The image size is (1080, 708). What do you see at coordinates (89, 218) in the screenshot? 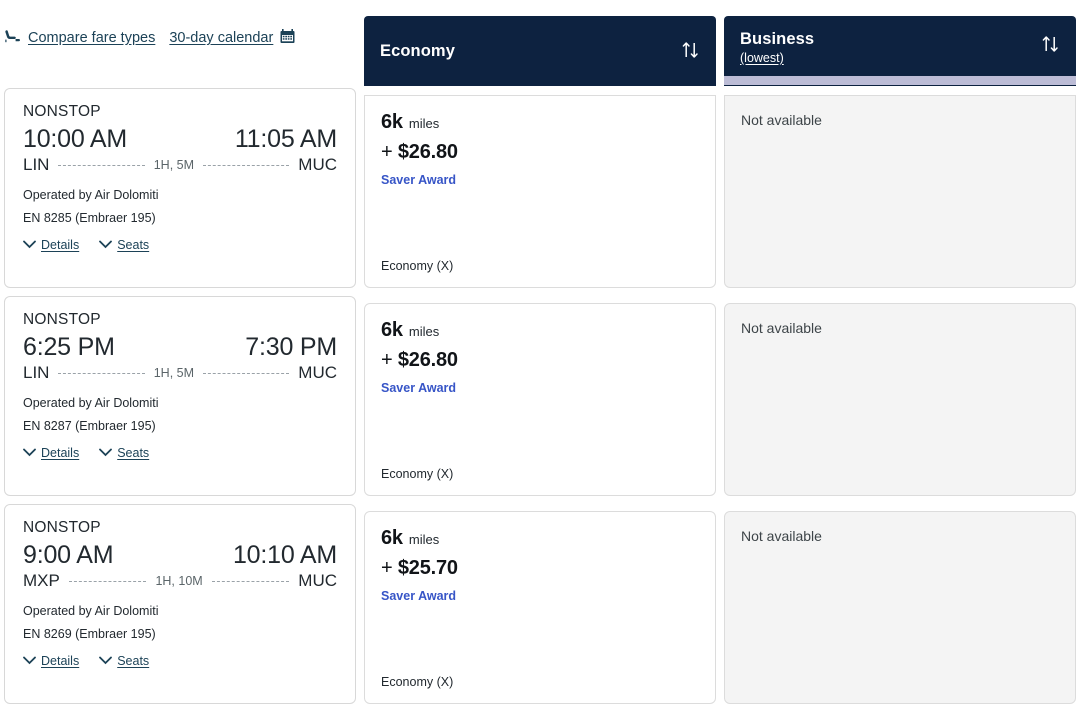
I see `flight-number-label: EN 8285 (Embraer 195)` at bounding box center [89, 218].